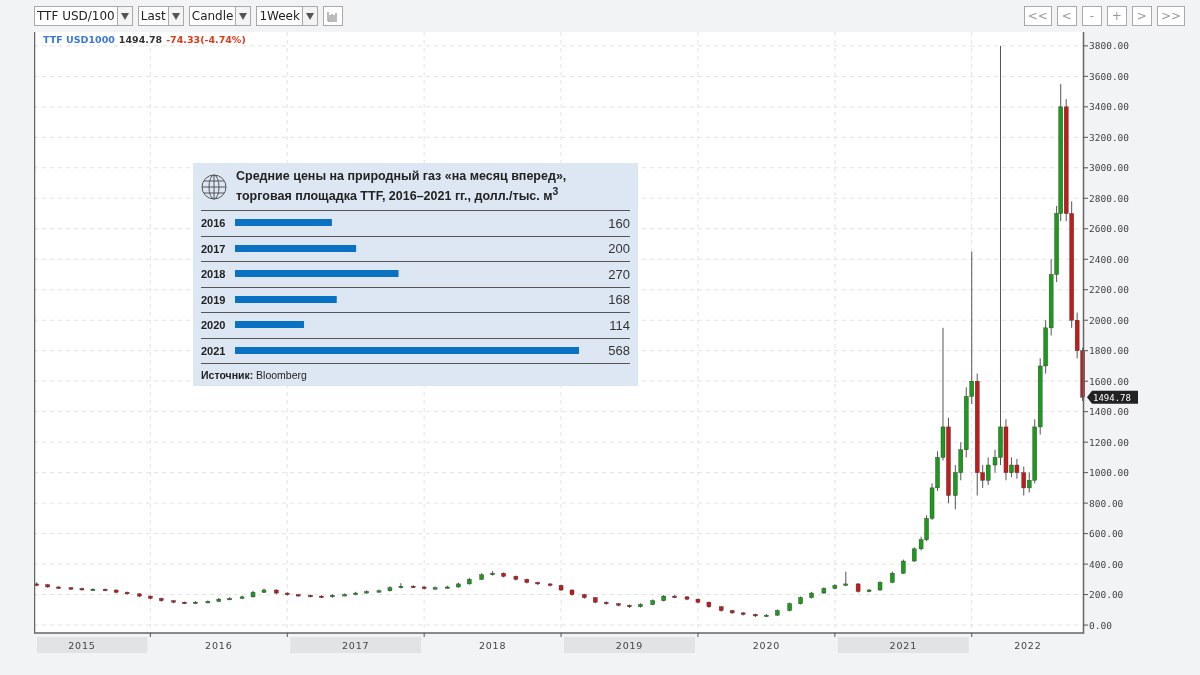  I want to click on price-value: 1494.78, so click(140, 39).